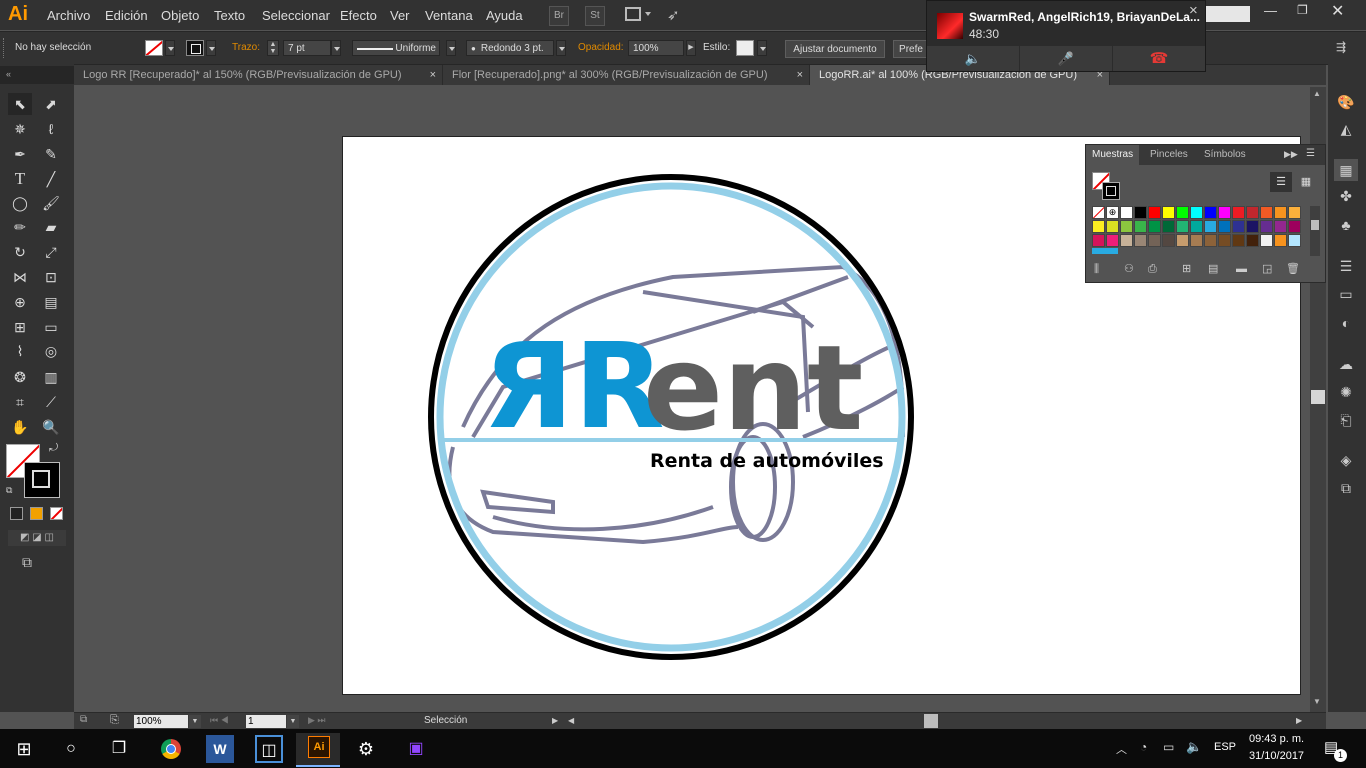 Image resolution: width=1366 pixels, height=768 pixels. What do you see at coordinates (1213, 269) in the screenshot?
I see `new-color-group-icon: ▤` at bounding box center [1213, 269].